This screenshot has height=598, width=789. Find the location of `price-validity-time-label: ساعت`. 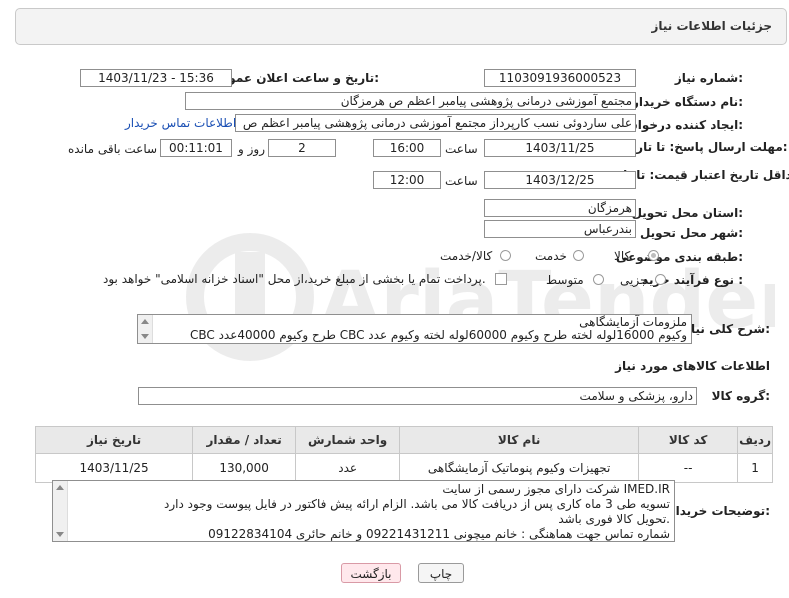

price-validity-time-label: ساعت is located at coordinates (461, 181).